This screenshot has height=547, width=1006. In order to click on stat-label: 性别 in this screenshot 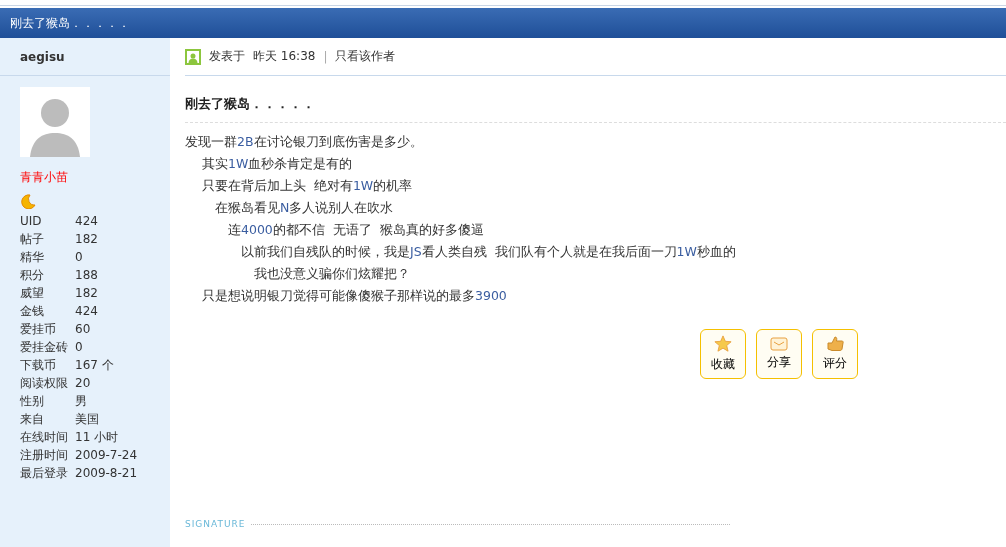, I will do `click(32, 401)`.